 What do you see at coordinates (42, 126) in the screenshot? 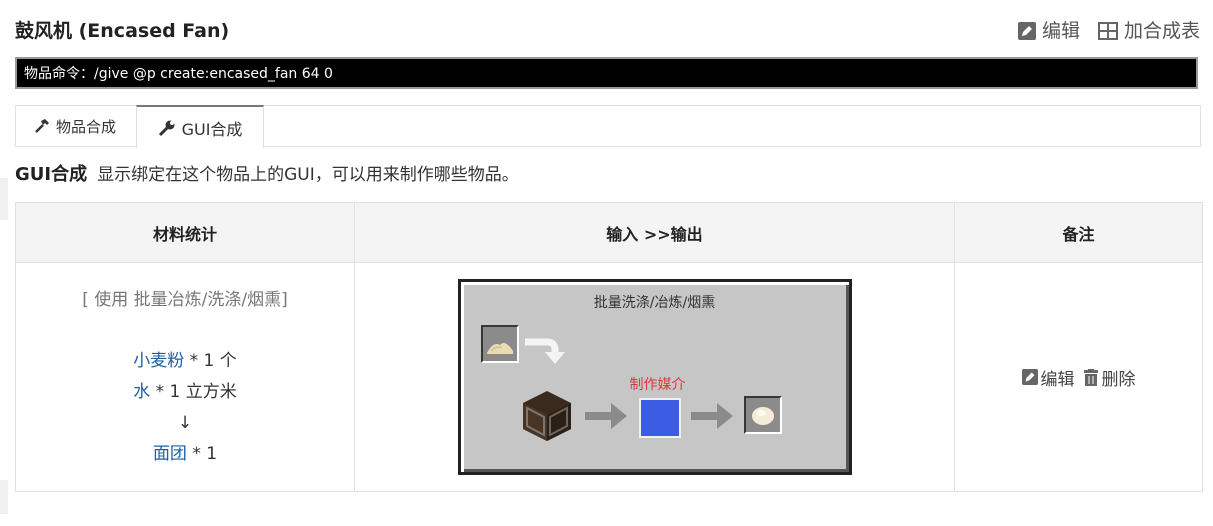
I see `hammer-icon` at bounding box center [42, 126].